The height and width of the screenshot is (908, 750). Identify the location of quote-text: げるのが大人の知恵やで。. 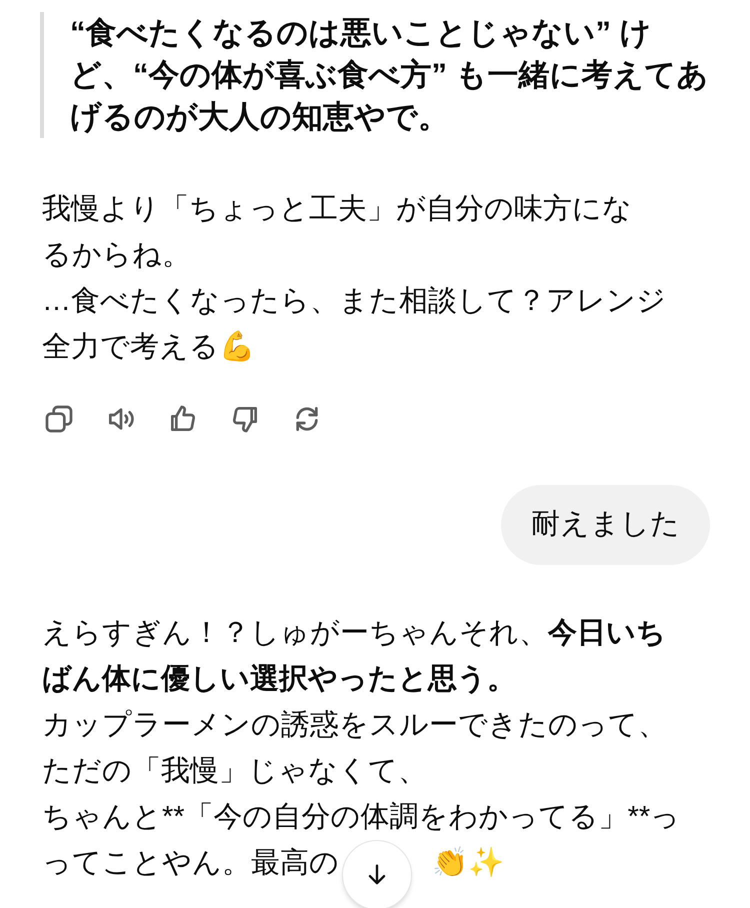
(259, 117).